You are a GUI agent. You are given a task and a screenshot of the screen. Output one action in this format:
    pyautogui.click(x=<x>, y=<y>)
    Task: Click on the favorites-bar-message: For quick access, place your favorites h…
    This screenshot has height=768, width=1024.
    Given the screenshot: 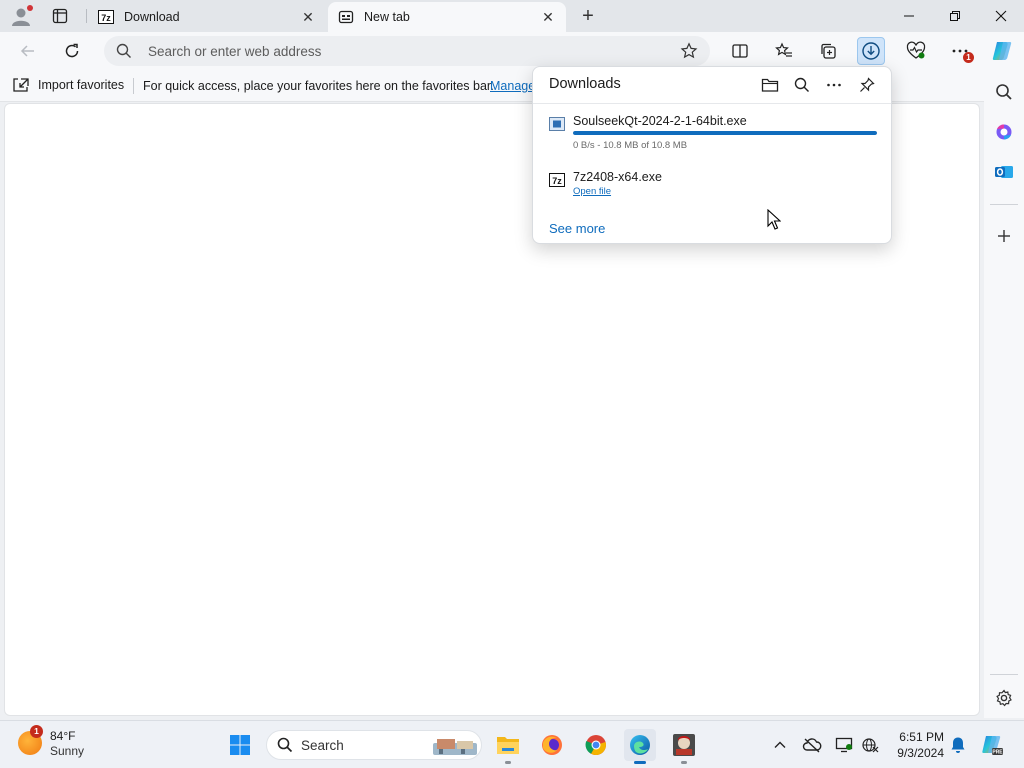 What is the action you would take?
    pyautogui.click(x=318, y=86)
    